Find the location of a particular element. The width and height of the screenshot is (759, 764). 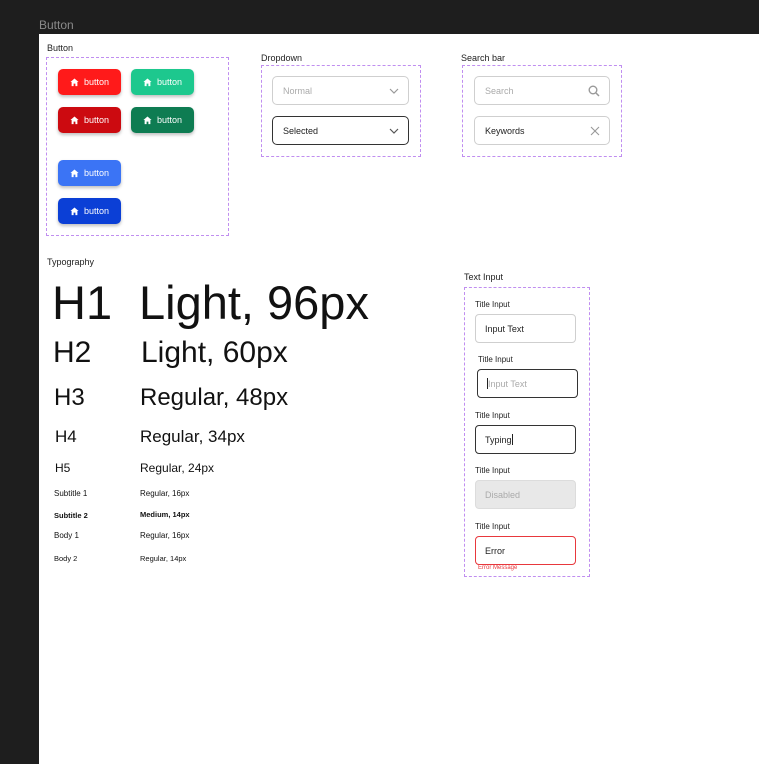

button-red-pressed: button is located at coordinates (89, 120).